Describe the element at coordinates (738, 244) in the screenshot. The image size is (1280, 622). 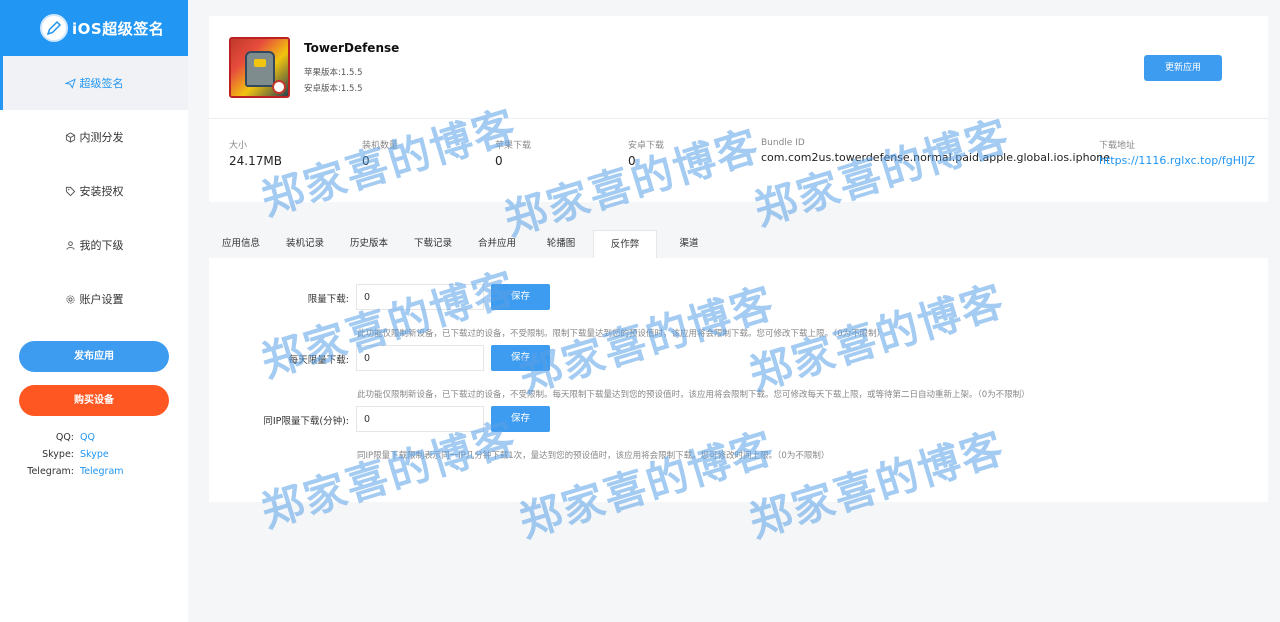
I see `tab-bar: 应用信息 装机记录 历史版本 下载记录 合并应用 轮播图 反作弊 渠道` at that location.